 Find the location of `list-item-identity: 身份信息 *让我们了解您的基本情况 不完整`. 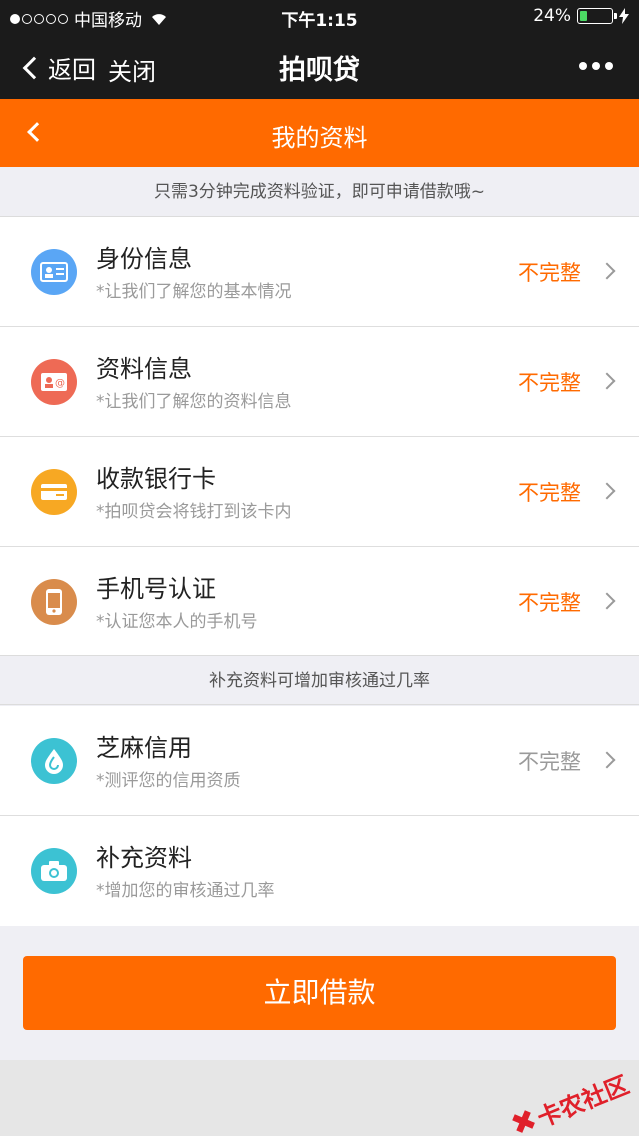

list-item-identity: 身份信息 *让我们了解您的基本情况 不完整 is located at coordinates (319, 272).